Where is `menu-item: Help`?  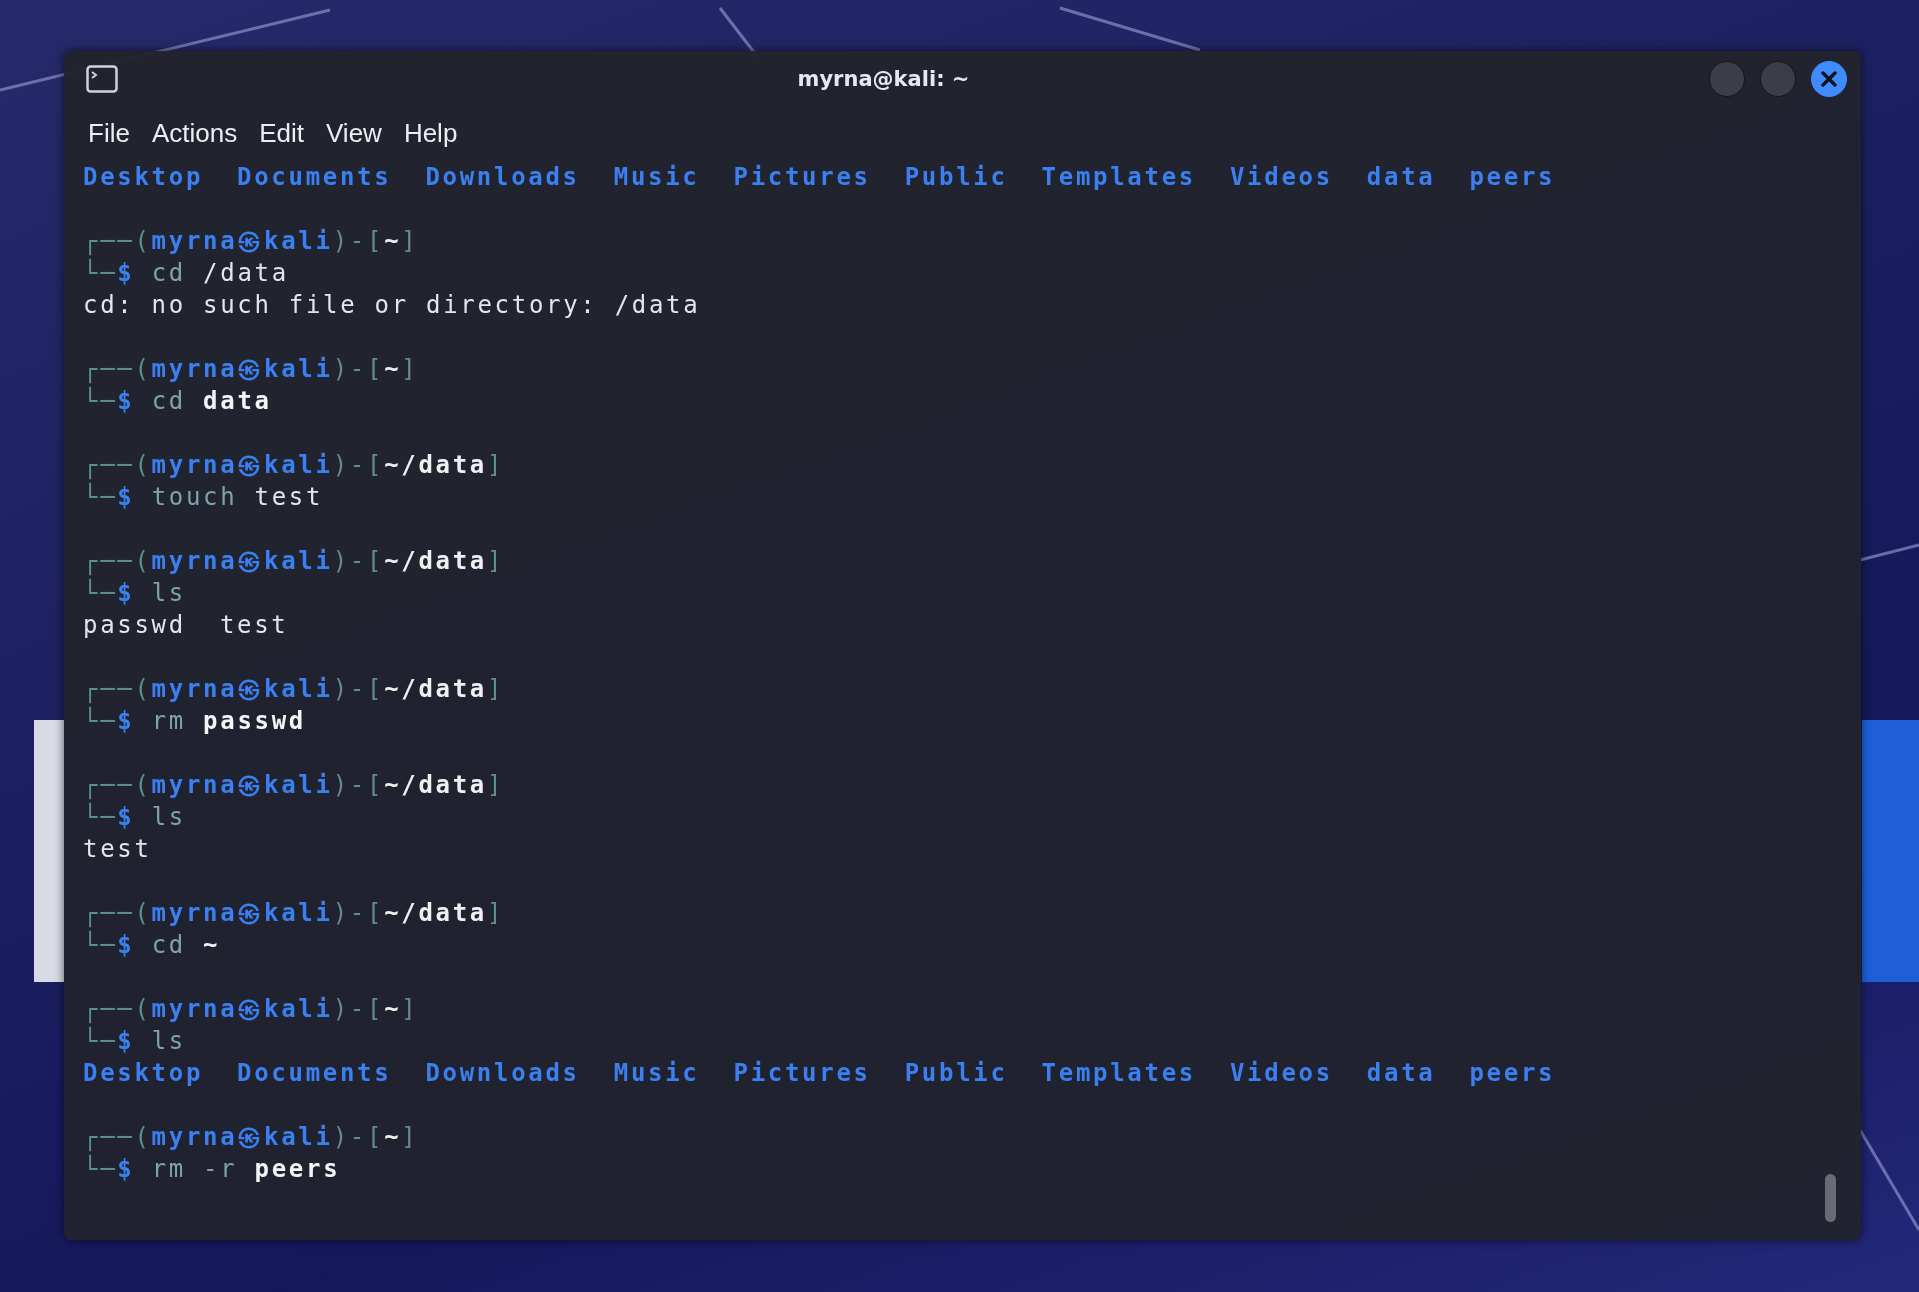 menu-item: Help is located at coordinates (430, 133).